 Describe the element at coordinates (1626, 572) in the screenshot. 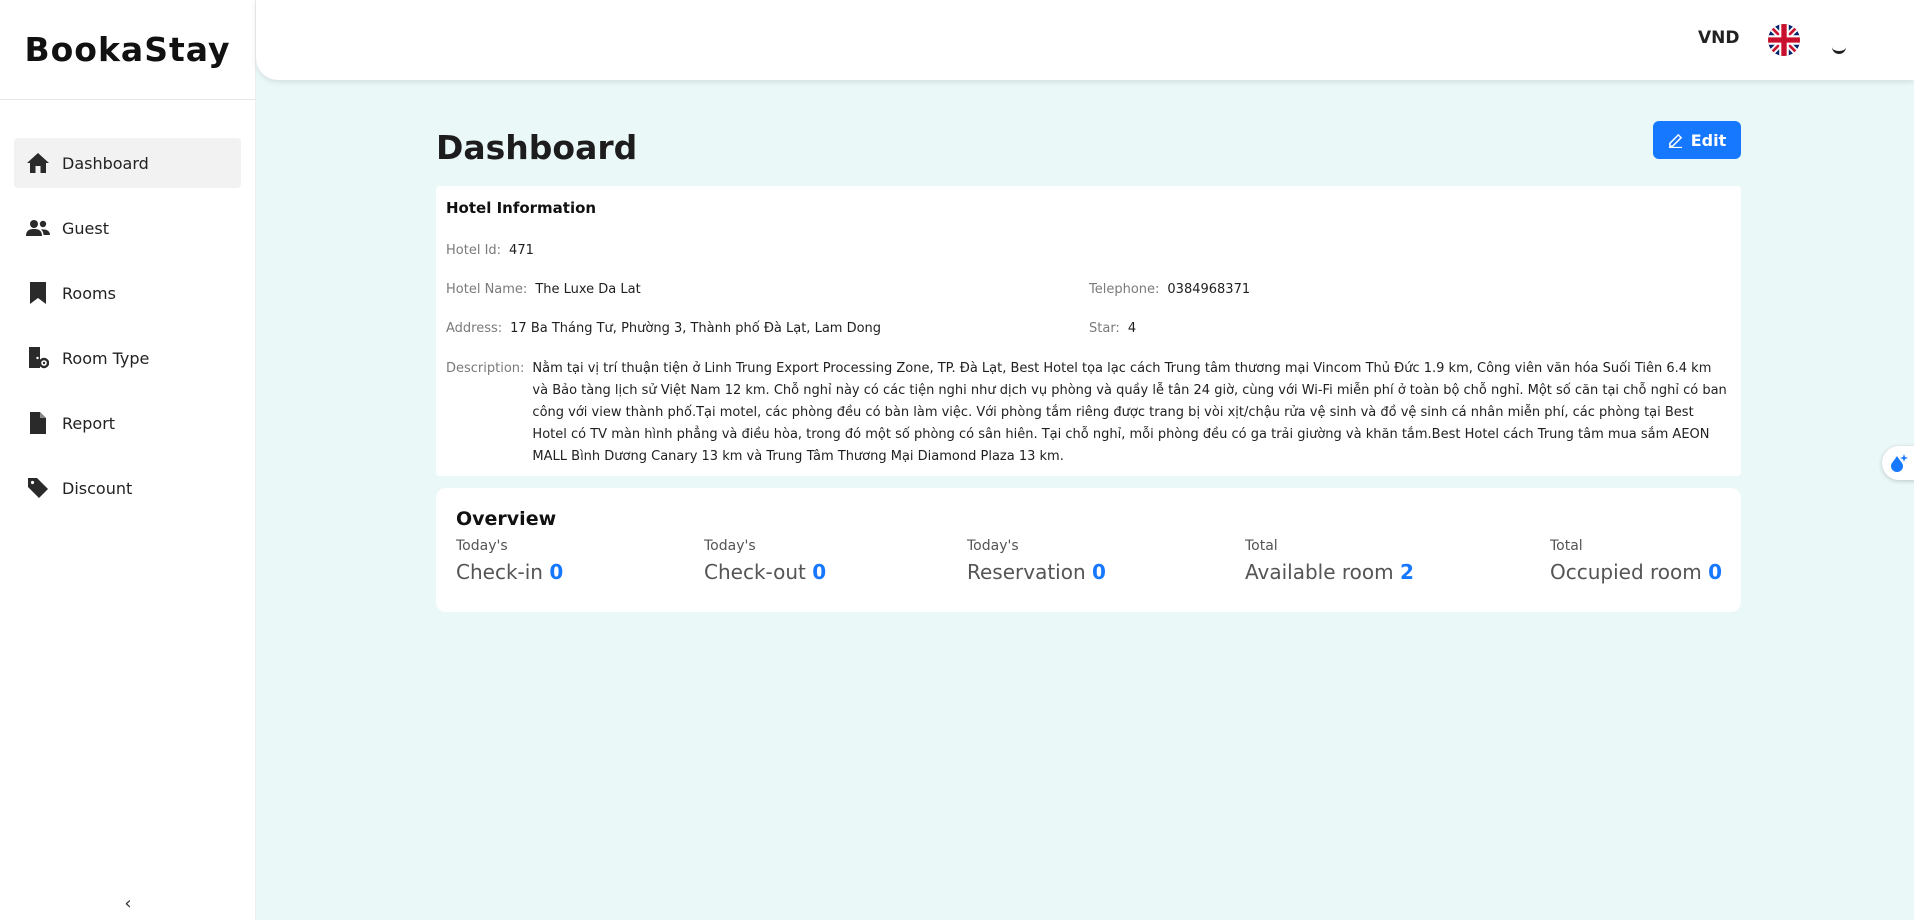

I see `stat-label: Occupied room` at that location.